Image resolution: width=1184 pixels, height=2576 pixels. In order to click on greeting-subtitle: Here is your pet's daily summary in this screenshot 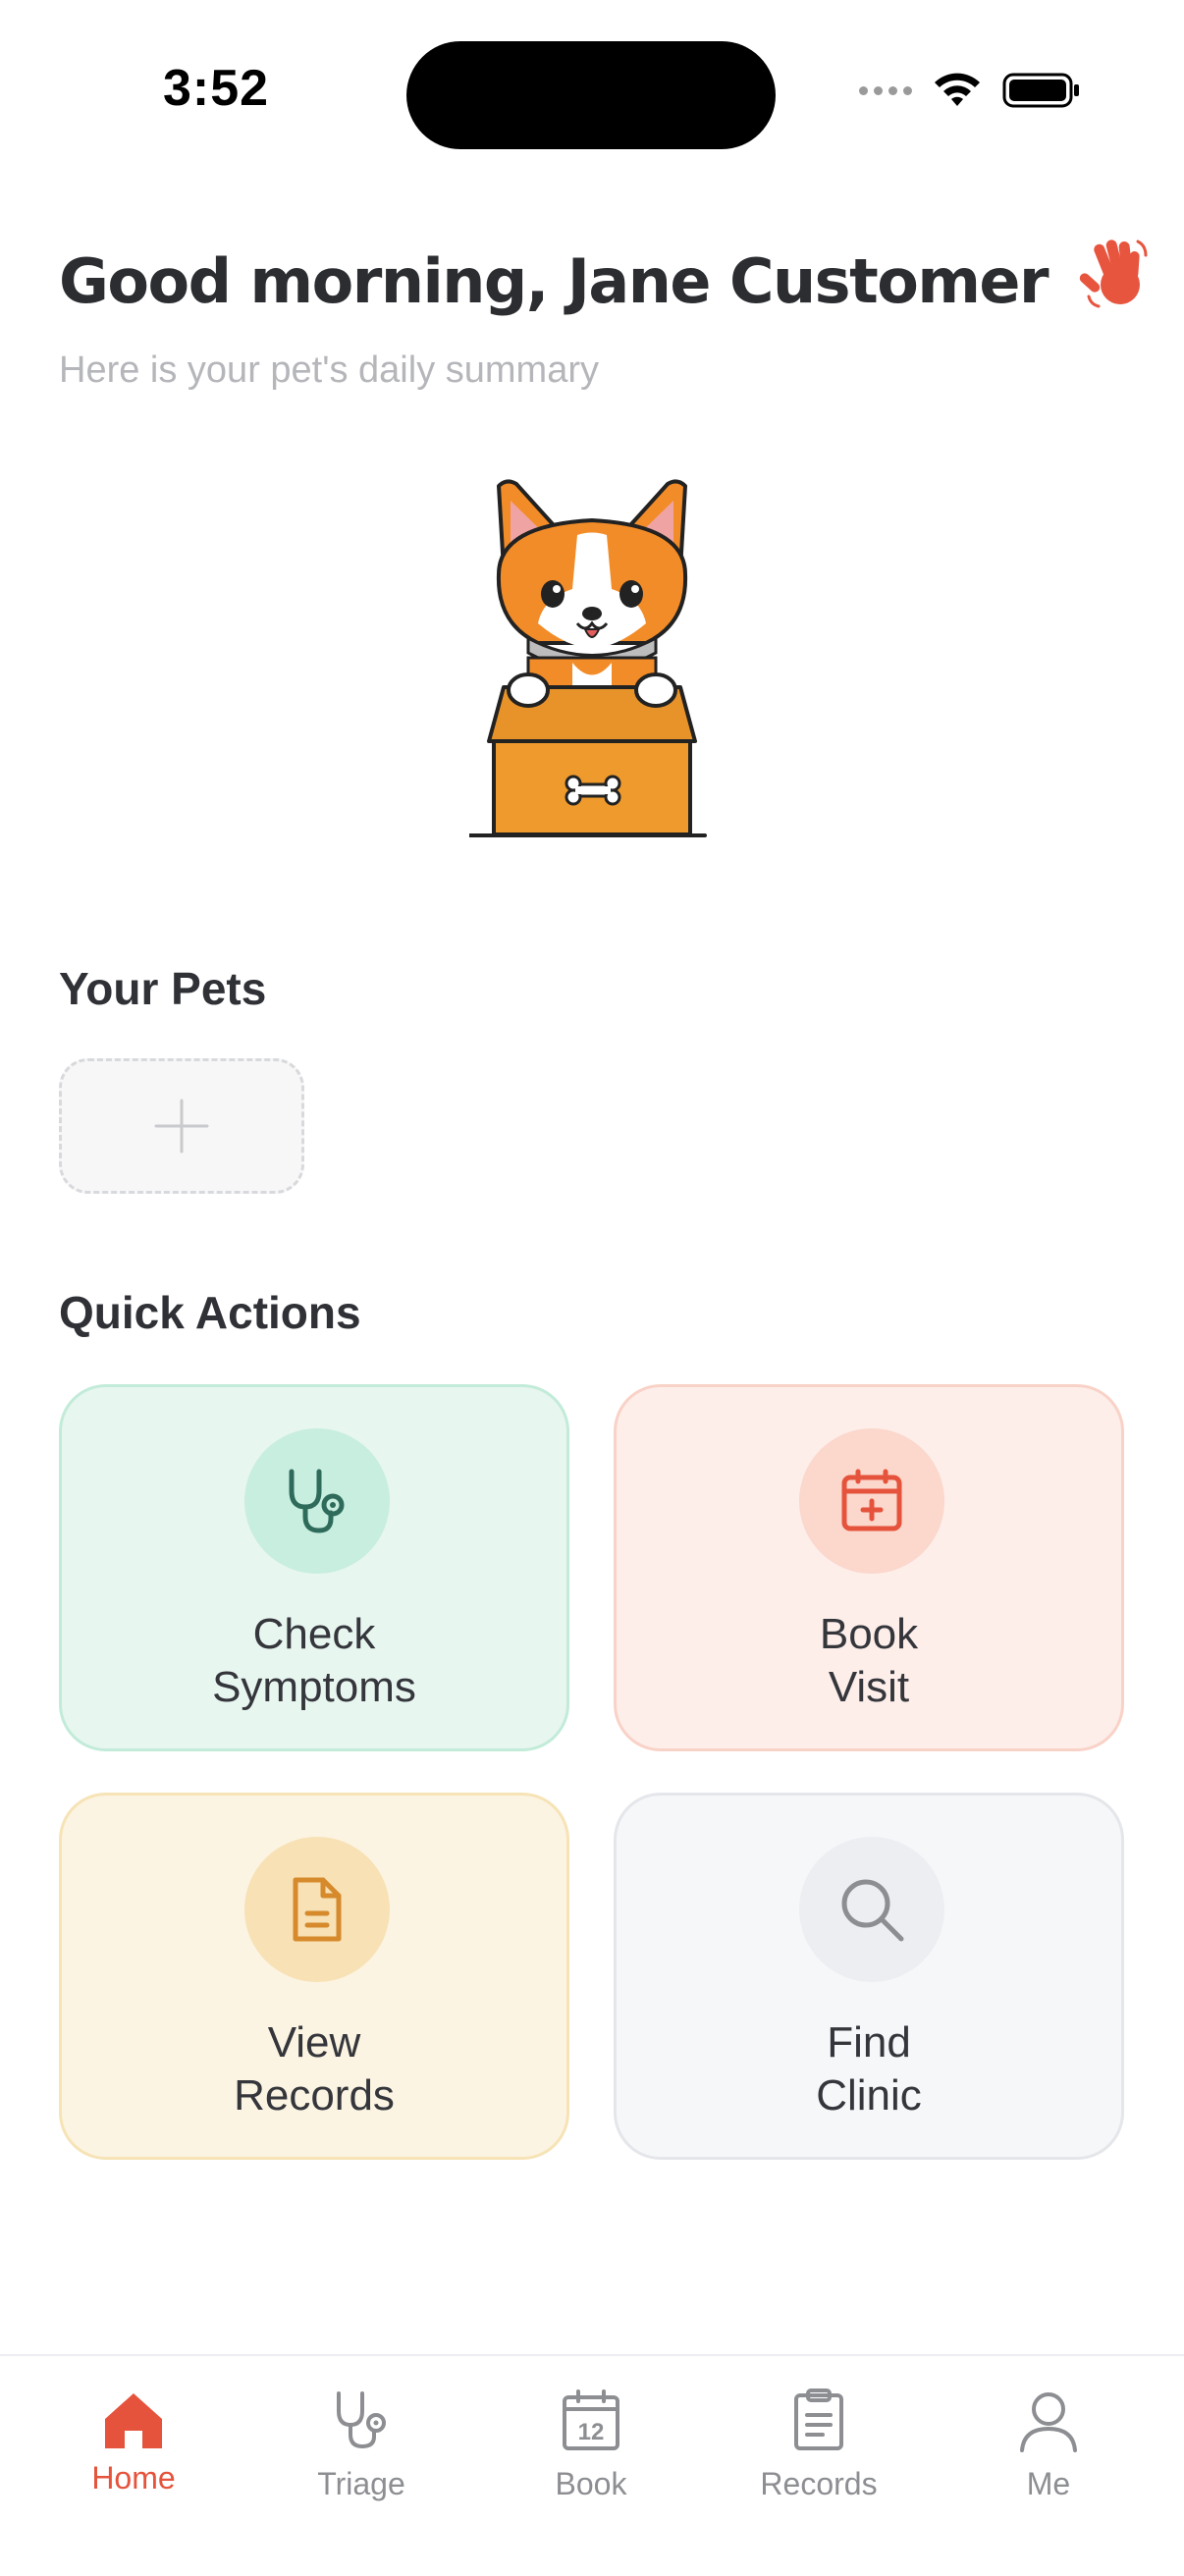, I will do `click(329, 370)`.